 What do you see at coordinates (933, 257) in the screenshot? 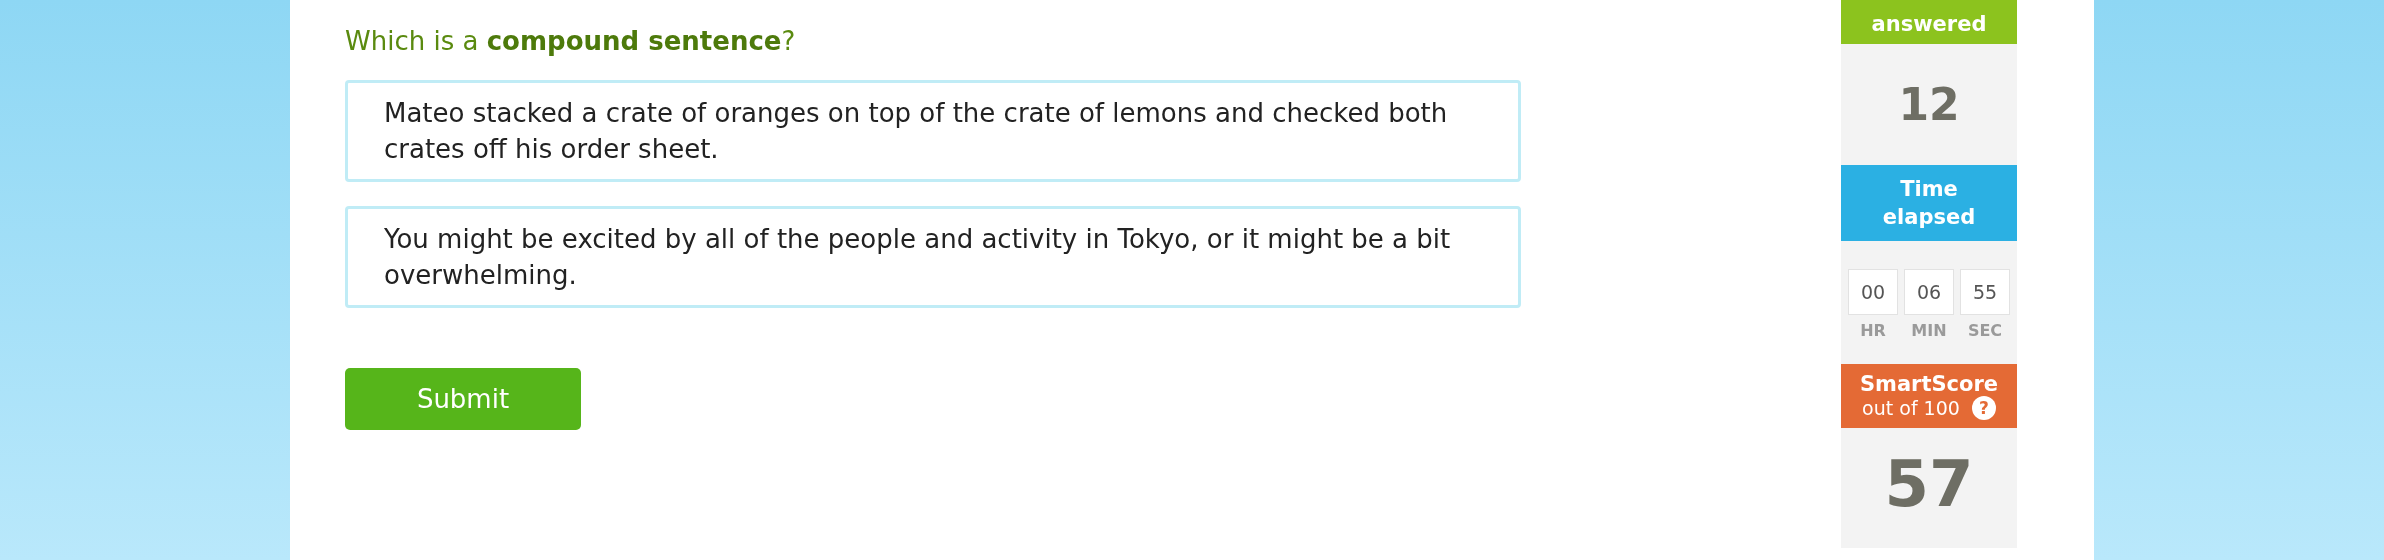
I see `answer-choice: You might be excited by all of the people and activity in Tokyo, or it might be a bit overwhelming.` at bounding box center [933, 257].